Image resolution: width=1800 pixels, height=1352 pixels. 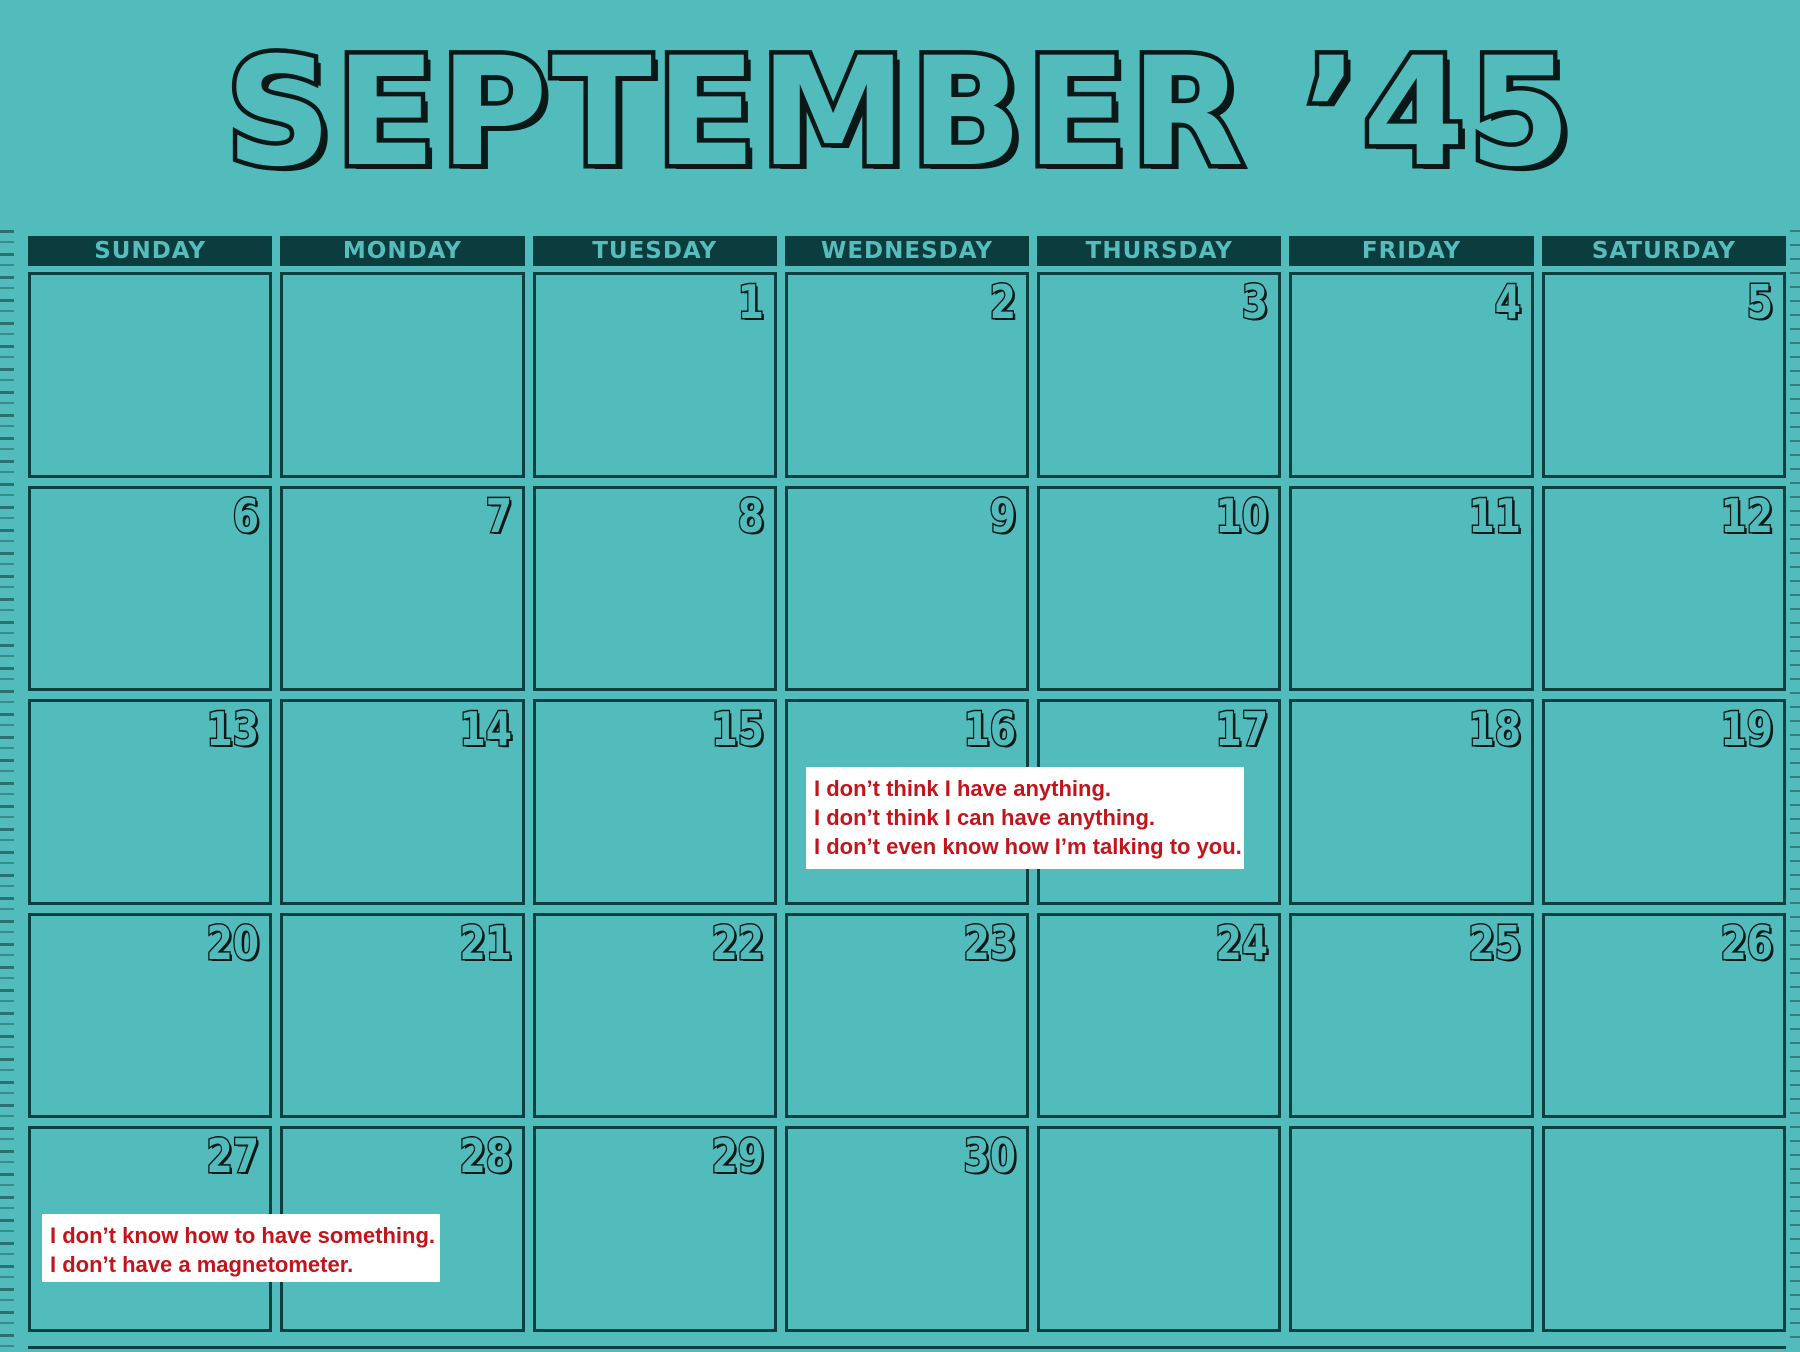 What do you see at coordinates (907, 1229) in the screenshot?
I see `day-cell: 30` at bounding box center [907, 1229].